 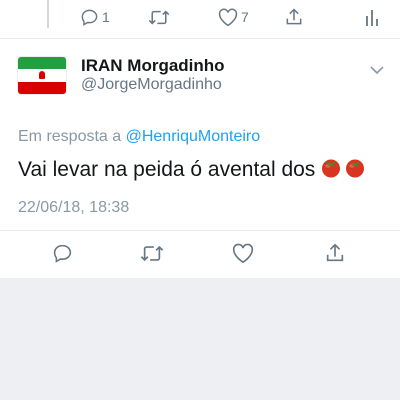 I want to click on reply-button: 1, so click(x=95, y=17).